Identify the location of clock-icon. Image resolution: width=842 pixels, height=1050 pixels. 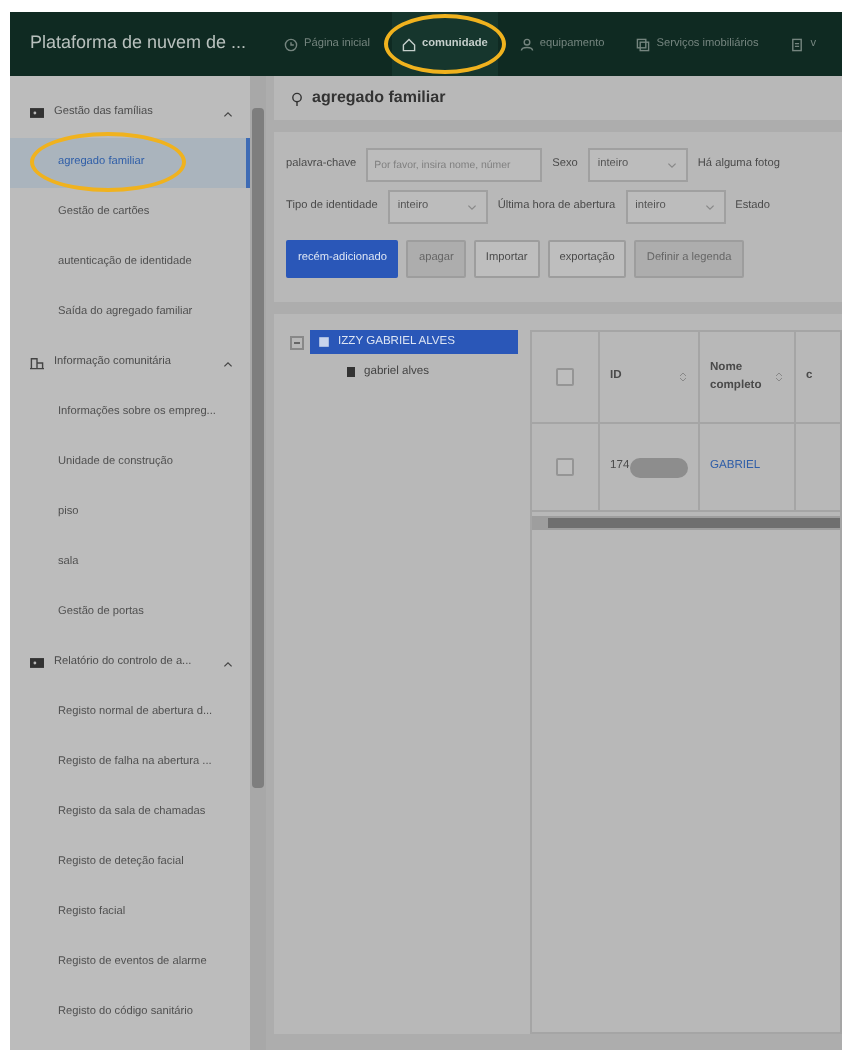
(291, 44).